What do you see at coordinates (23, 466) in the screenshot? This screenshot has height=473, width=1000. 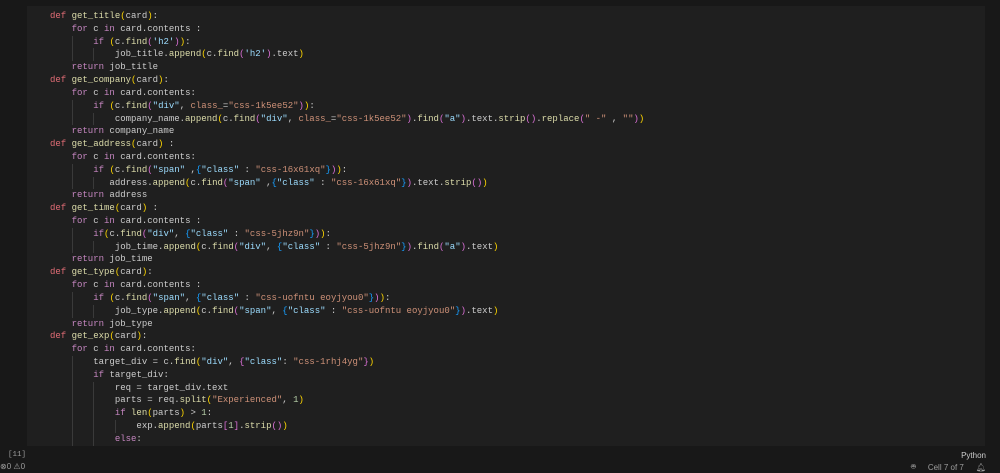 I see `warning-count: 0` at bounding box center [23, 466].